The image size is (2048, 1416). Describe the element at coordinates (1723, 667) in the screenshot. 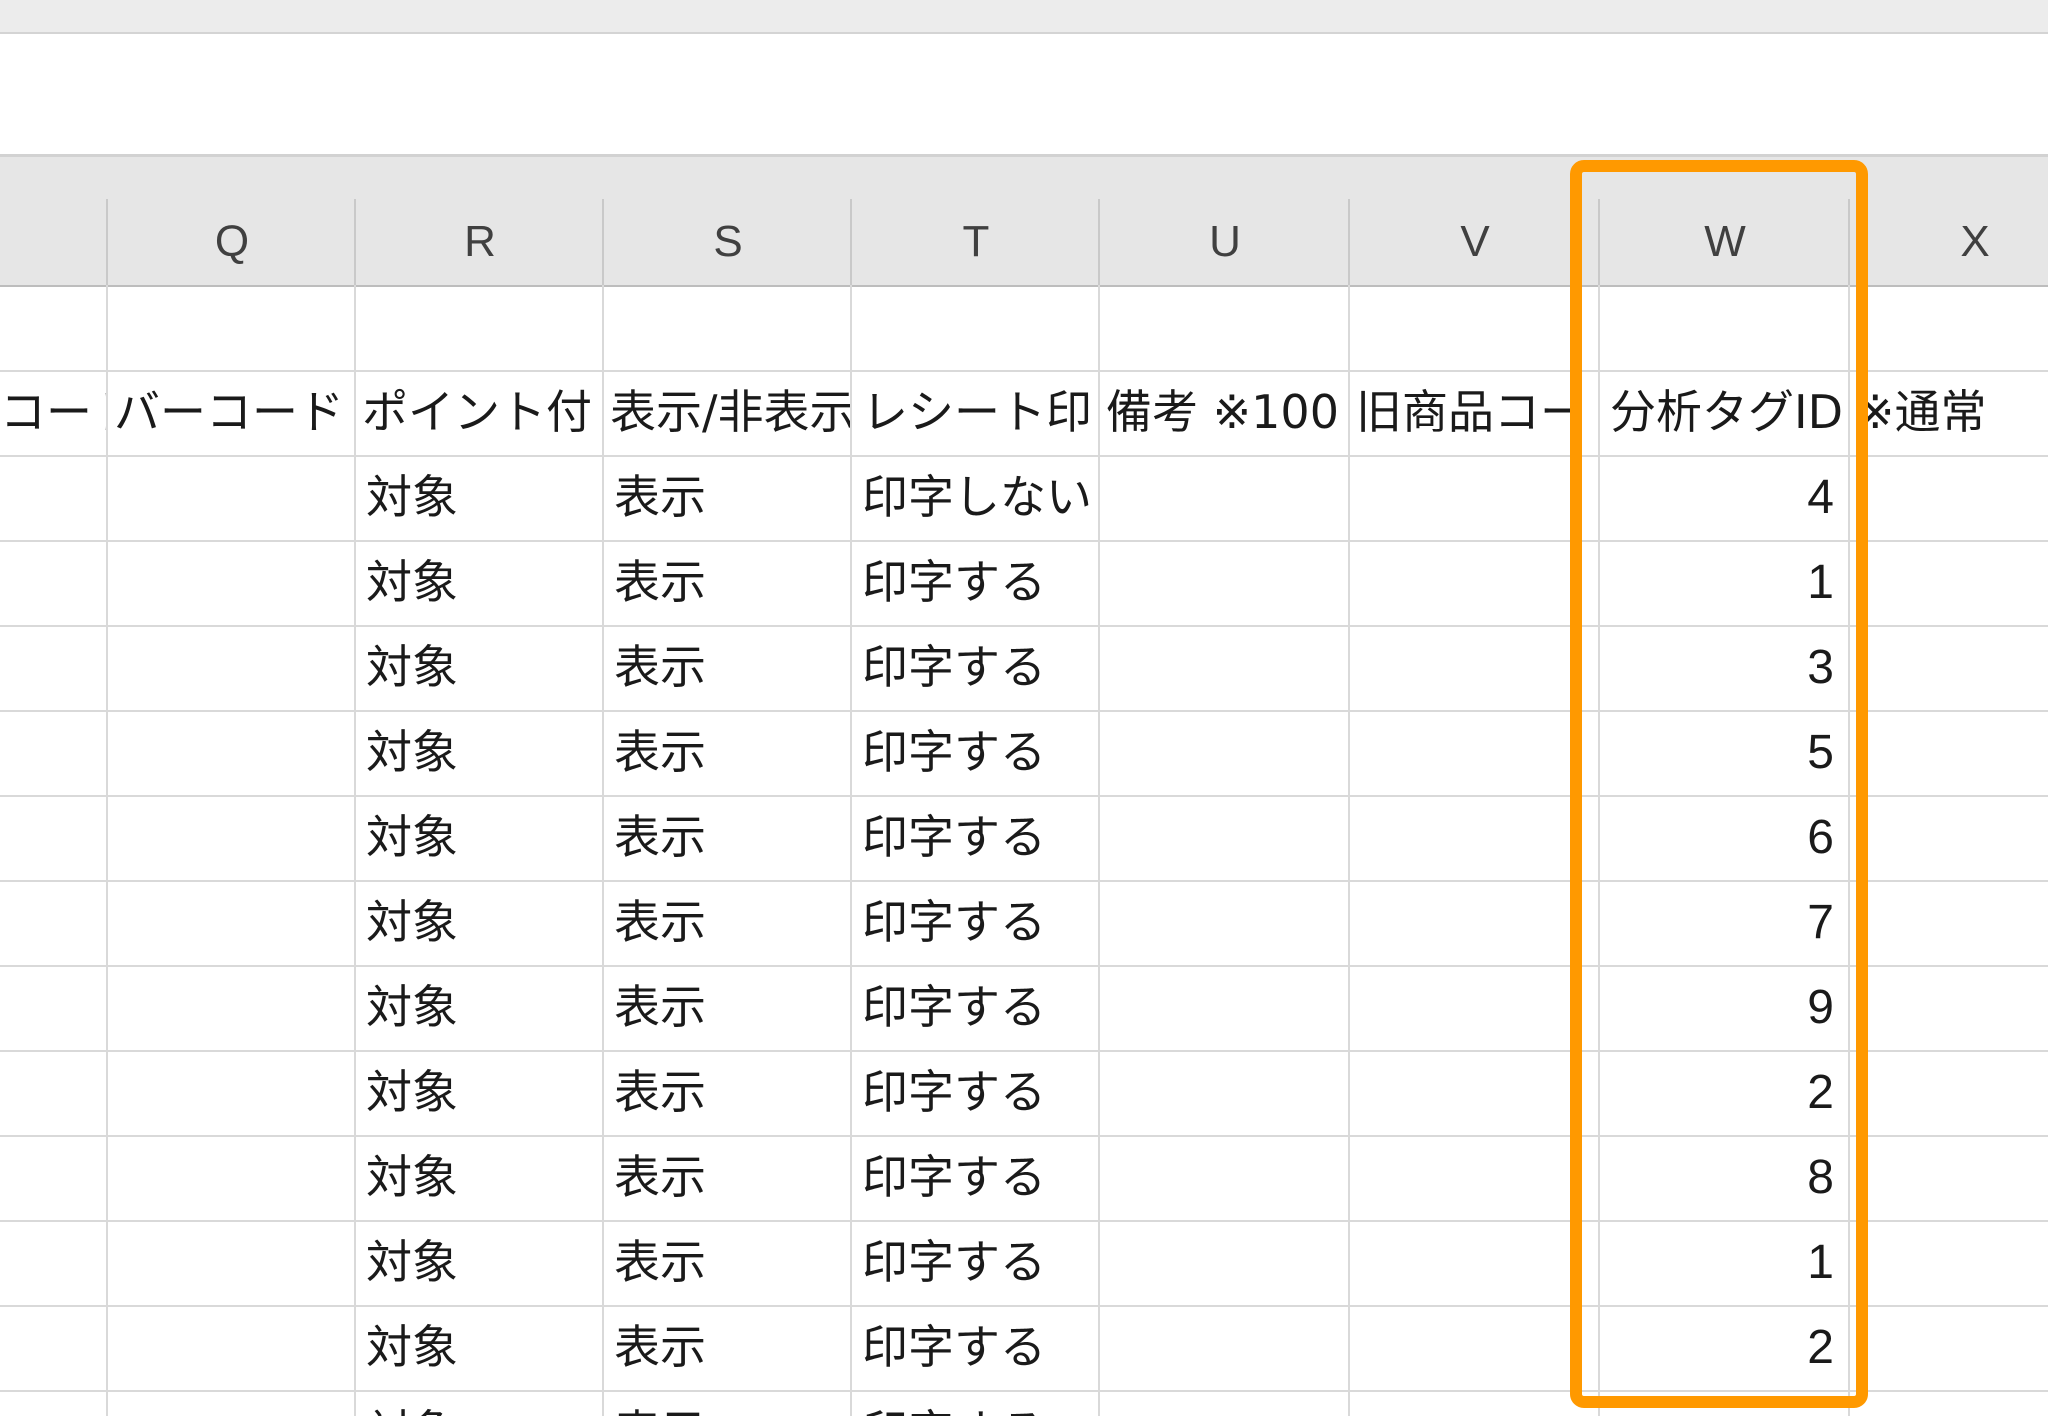

I see `cell-w: 3` at that location.